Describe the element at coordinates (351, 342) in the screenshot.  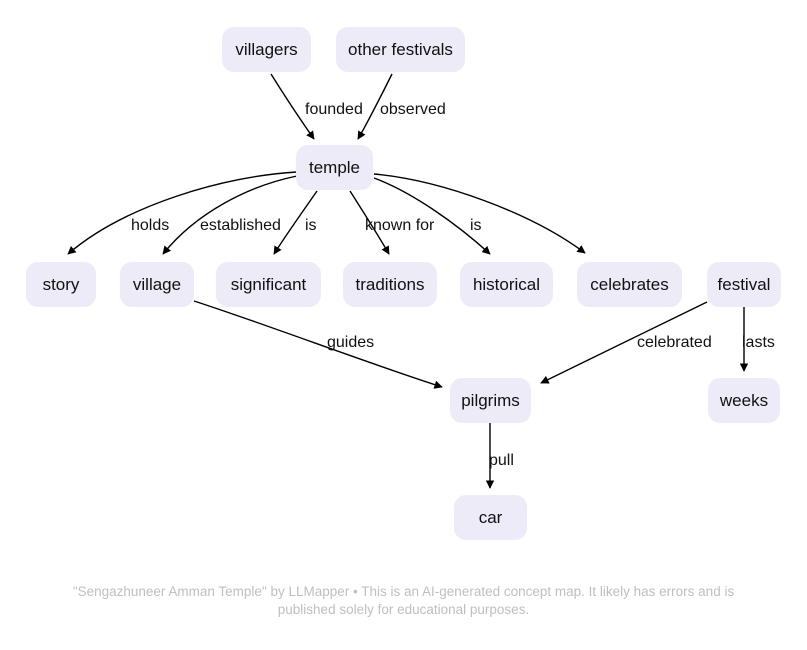
I see `edge-label-guides: guides` at that location.